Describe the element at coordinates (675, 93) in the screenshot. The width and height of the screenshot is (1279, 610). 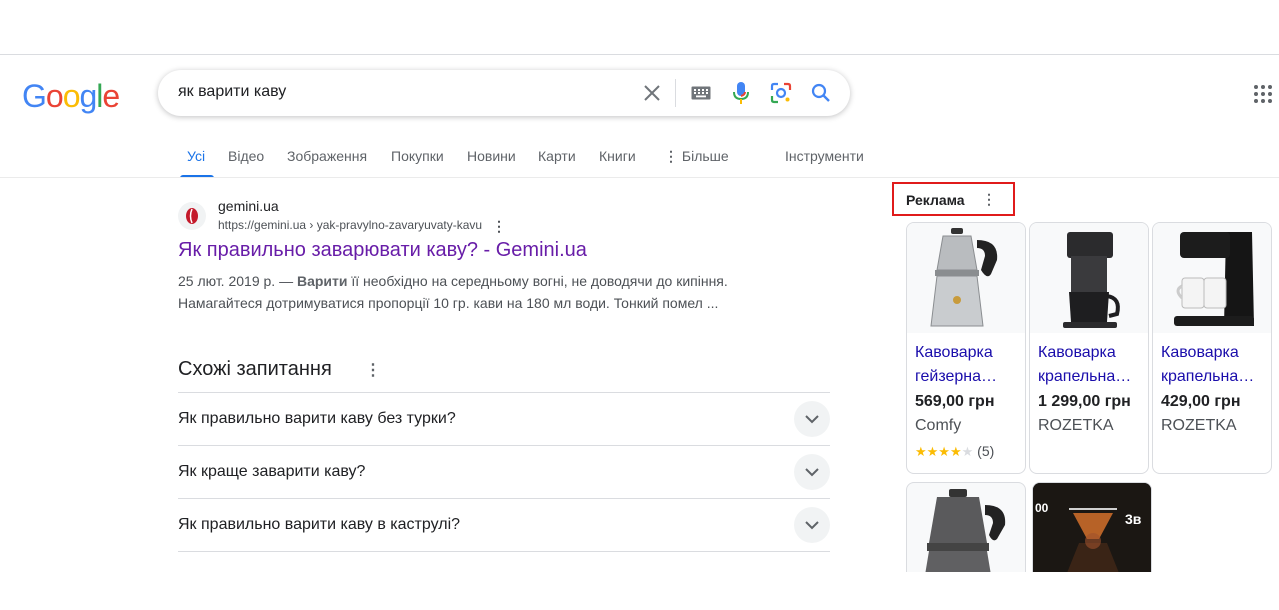
I see `search-divider` at that location.